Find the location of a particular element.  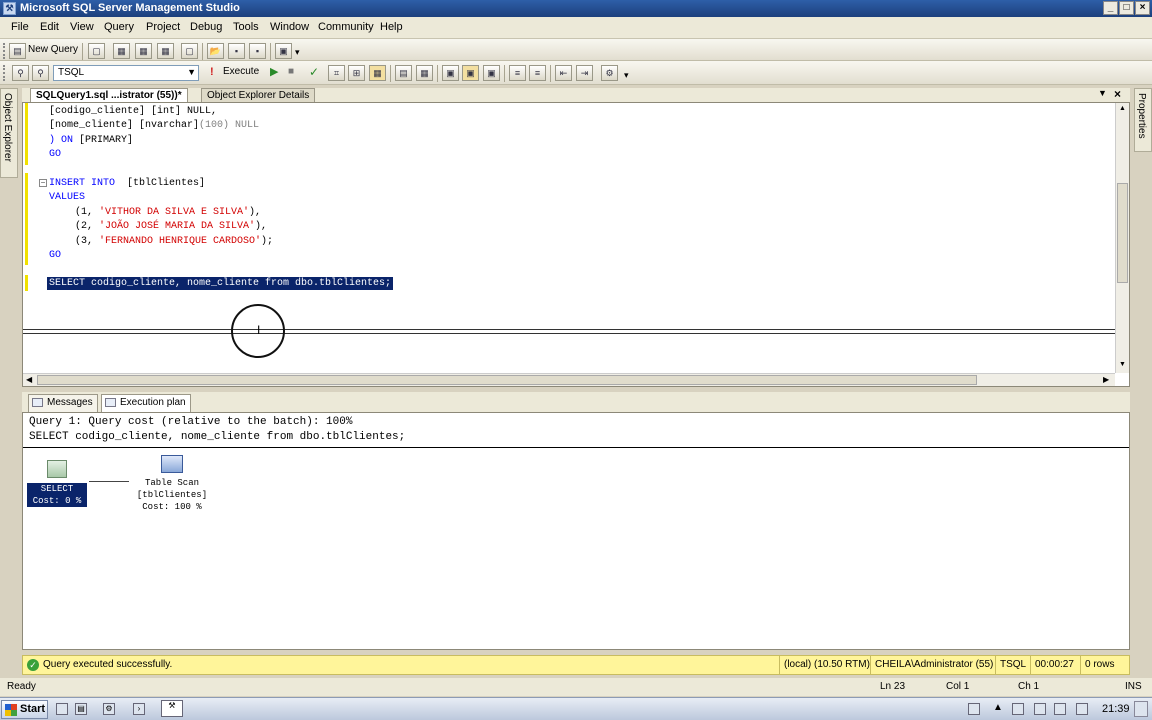

horizontal-scroll-thumb is located at coordinates (507, 380).